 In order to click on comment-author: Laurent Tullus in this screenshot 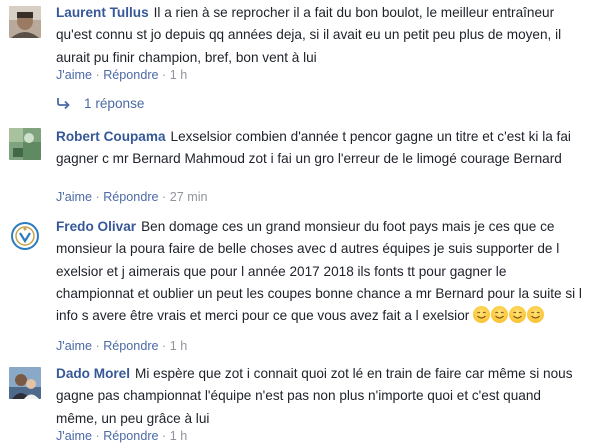, I will do `click(102, 12)`.